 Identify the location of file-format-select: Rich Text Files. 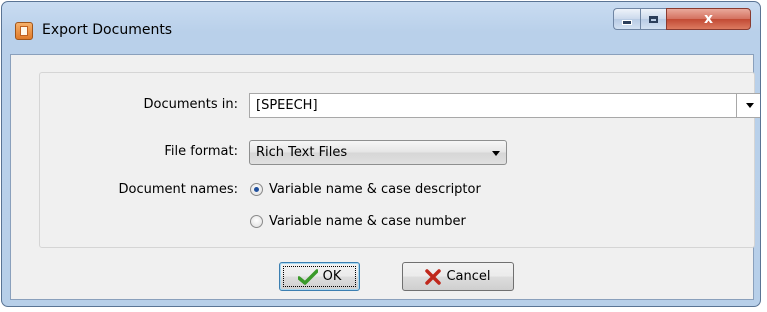
(378, 152).